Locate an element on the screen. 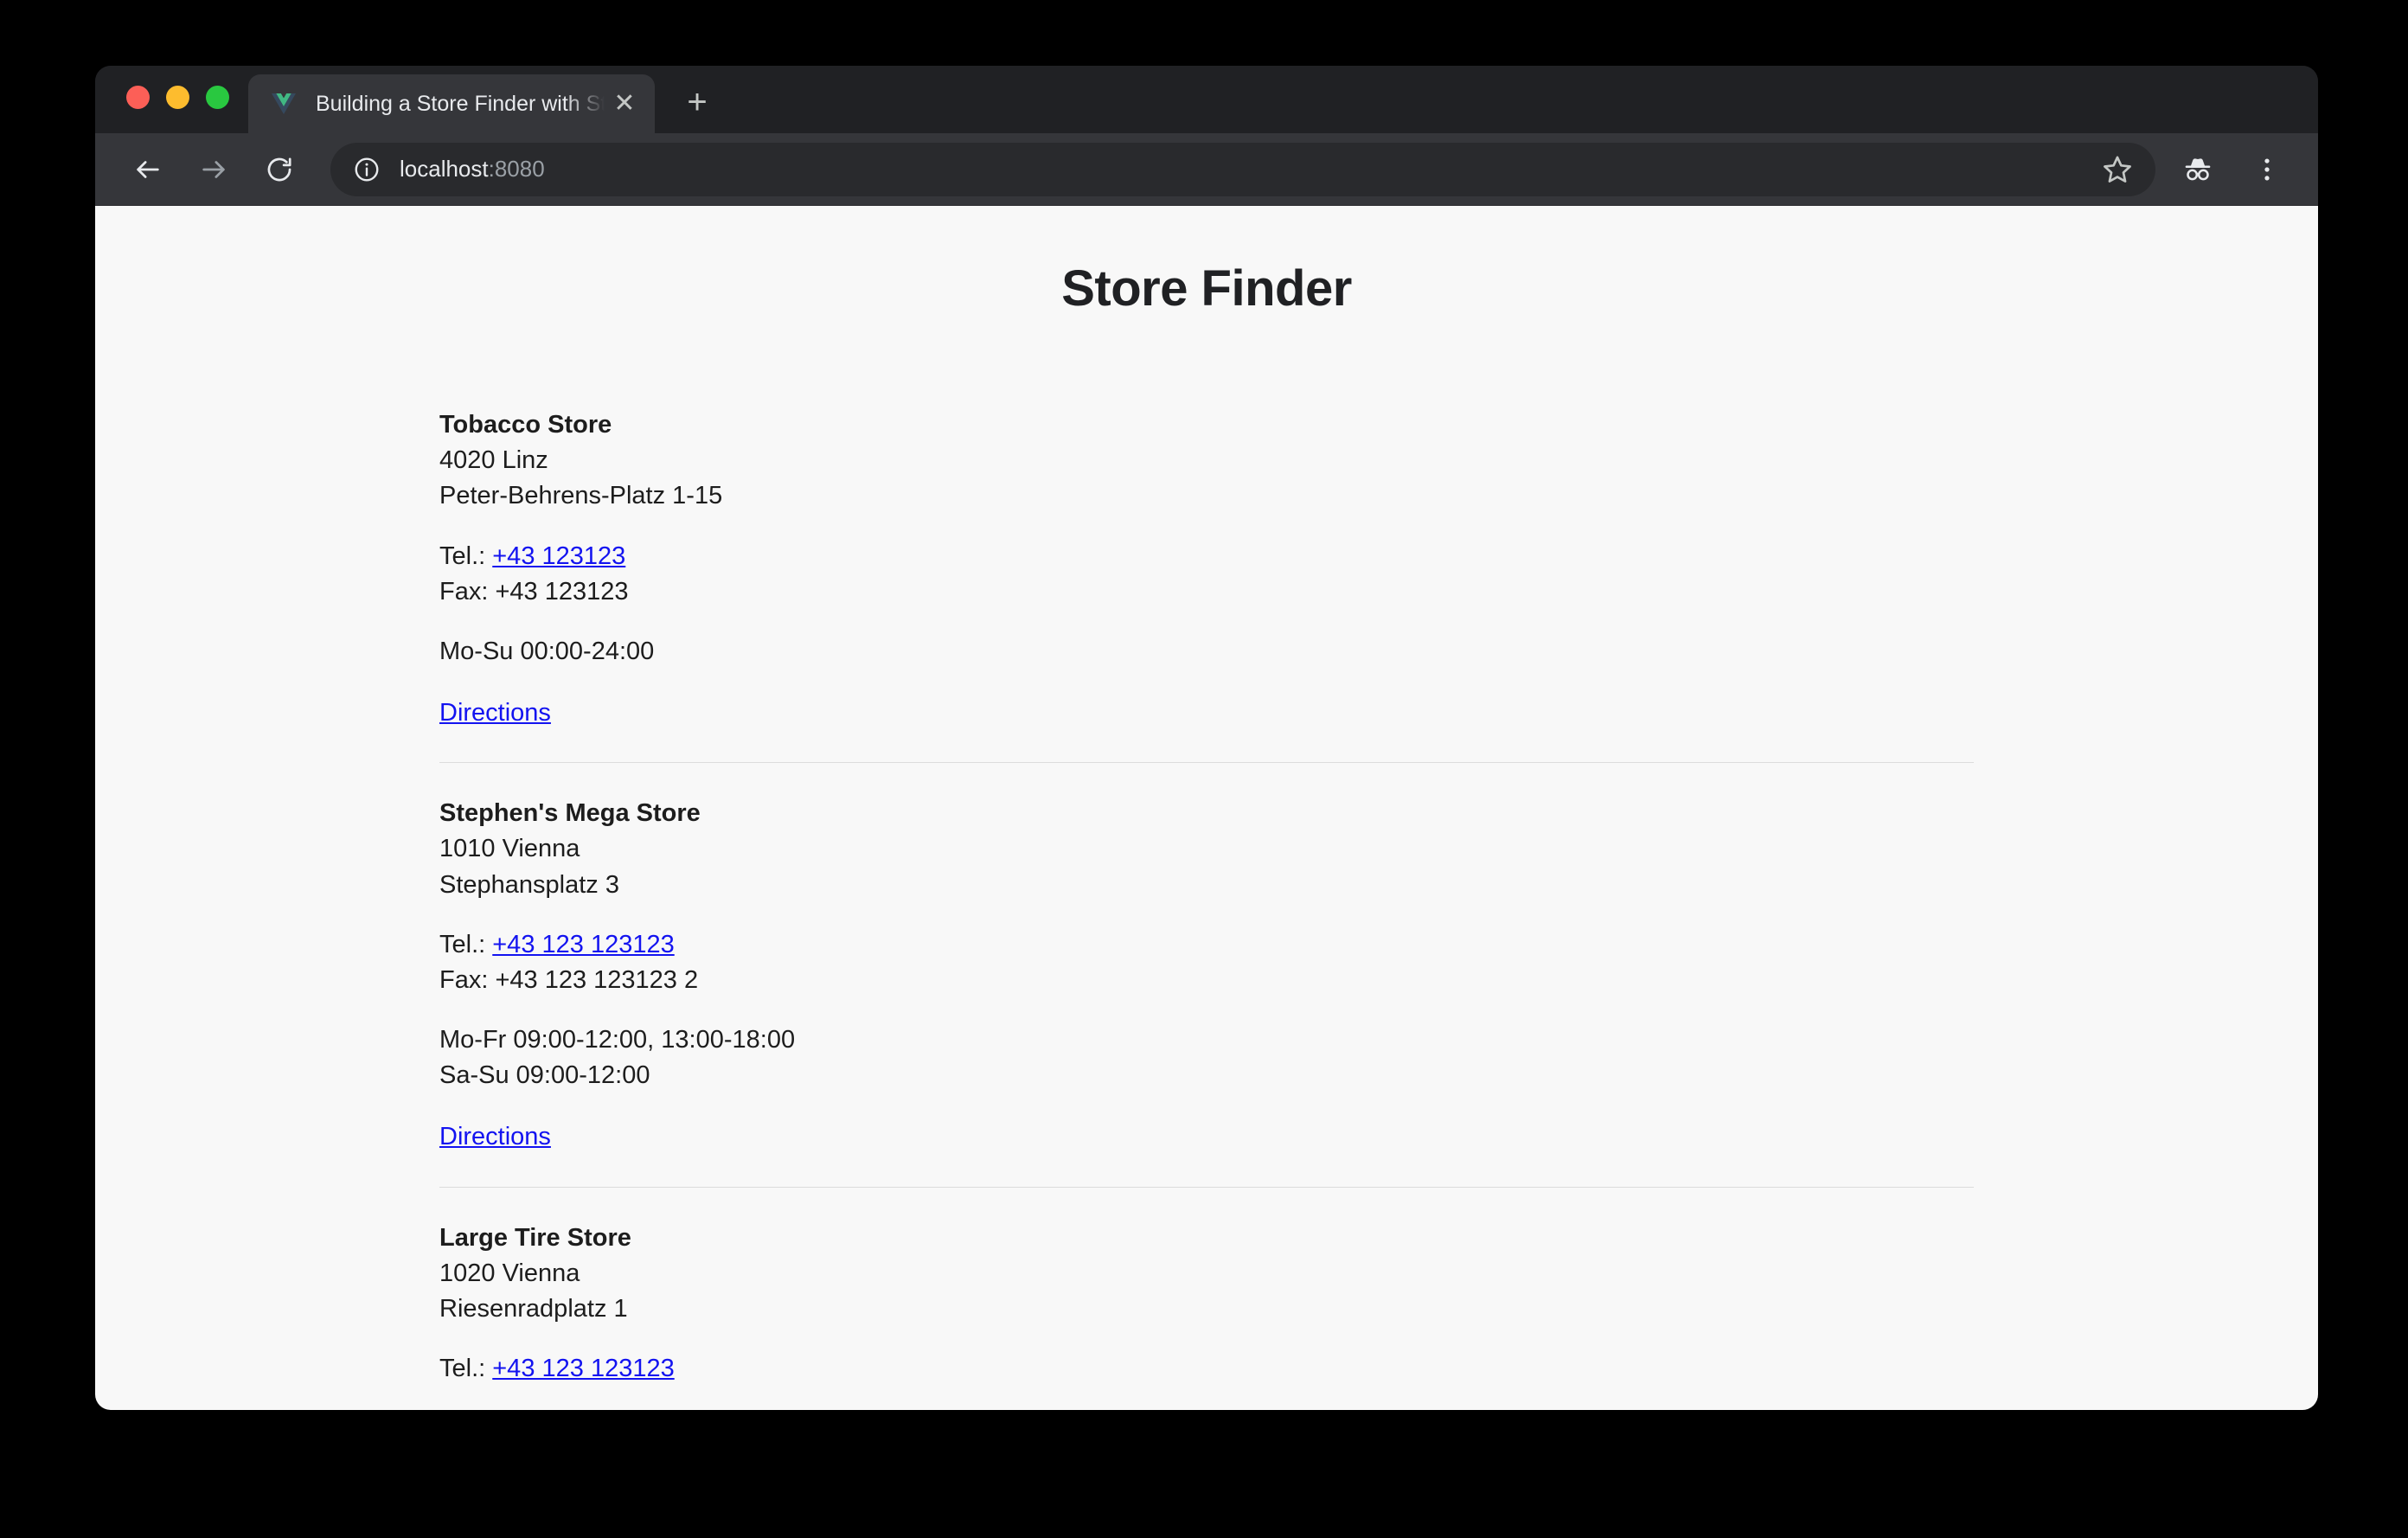  store-postal-city: 1010 Vienna is located at coordinates (509, 849).